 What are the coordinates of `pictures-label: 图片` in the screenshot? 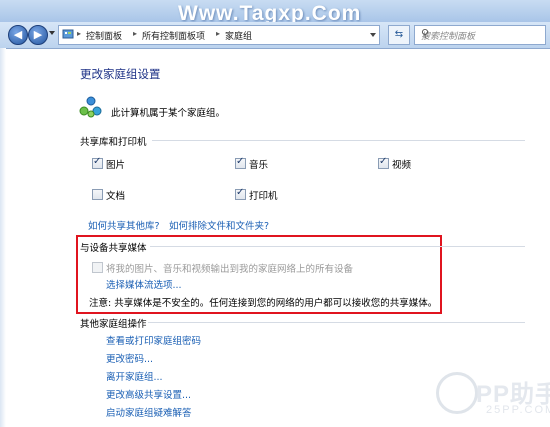 It's located at (116, 165).